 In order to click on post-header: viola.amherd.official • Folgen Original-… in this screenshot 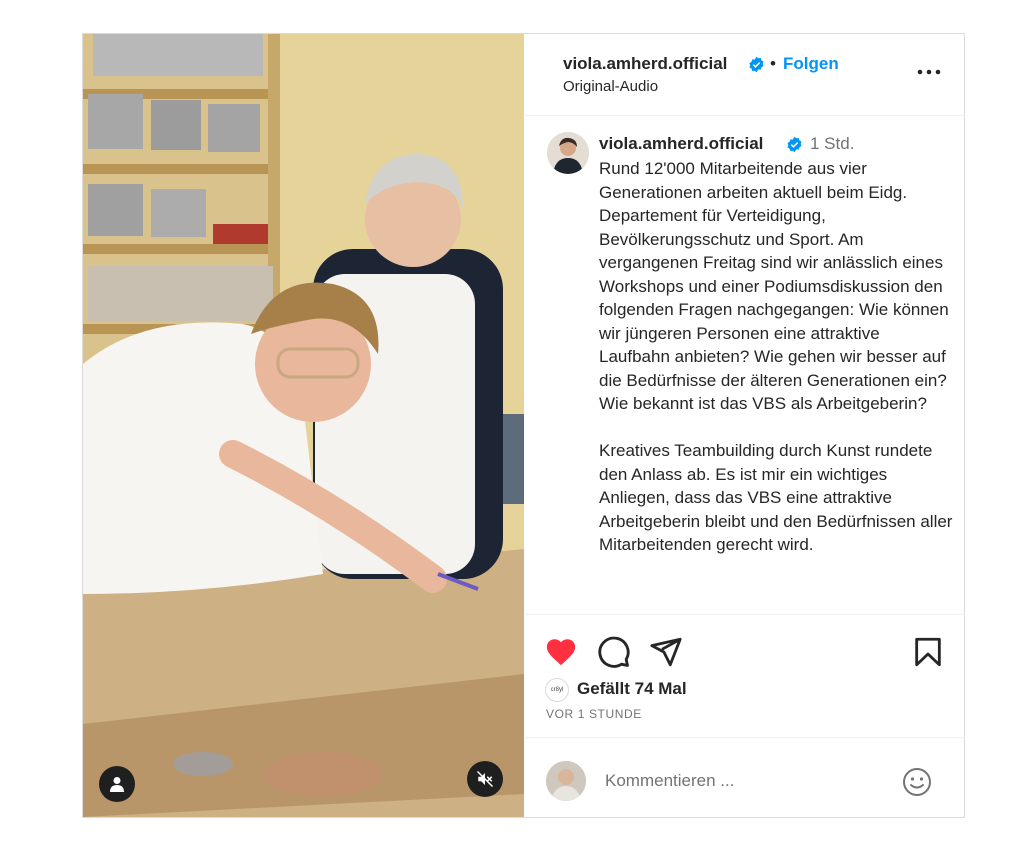, I will do `click(745, 75)`.